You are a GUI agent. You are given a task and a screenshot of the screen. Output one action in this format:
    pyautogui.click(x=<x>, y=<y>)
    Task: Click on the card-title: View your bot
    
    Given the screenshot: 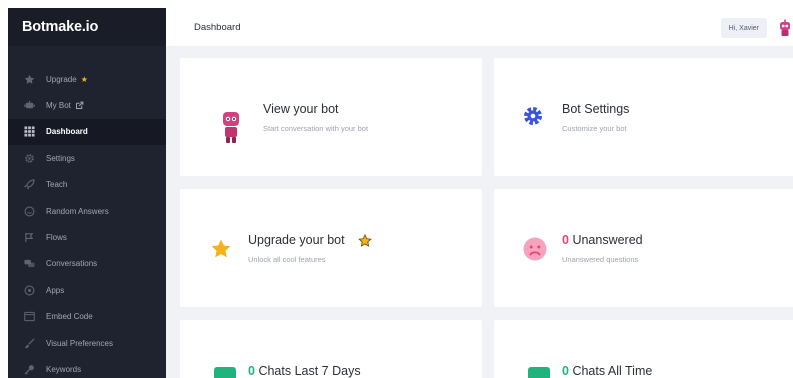 What is the action you would take?
    pyautogui.click(x=301, y=109)
    